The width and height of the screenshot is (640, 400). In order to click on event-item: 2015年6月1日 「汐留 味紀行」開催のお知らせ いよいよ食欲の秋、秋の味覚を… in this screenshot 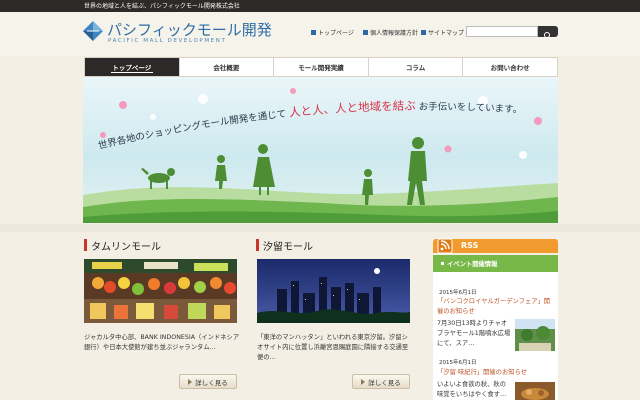, I will do `click(495, 371)`.